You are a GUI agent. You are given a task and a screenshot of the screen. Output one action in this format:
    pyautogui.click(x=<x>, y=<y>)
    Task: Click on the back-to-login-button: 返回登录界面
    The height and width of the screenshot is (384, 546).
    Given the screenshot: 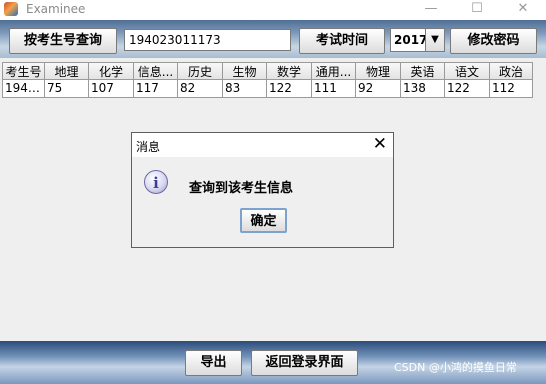 What is the action you would take?
    pyautogui.click(x=304, y=363)
    